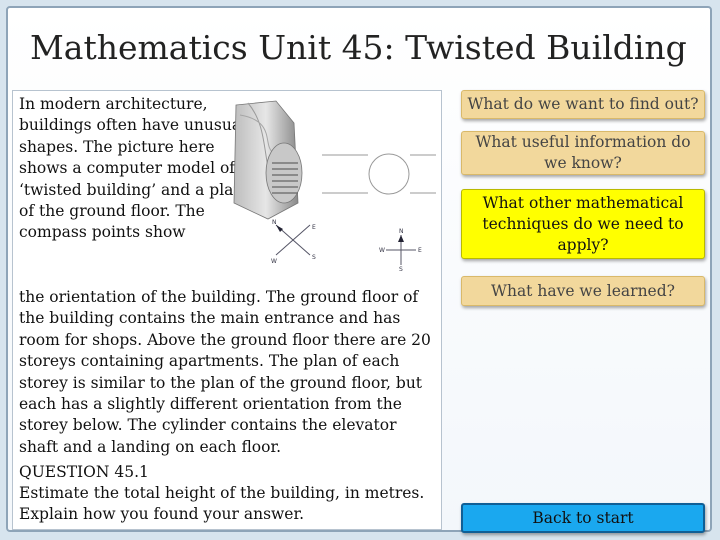 This screenshot has height=540, width=720. I want to click on find-out-label: What do we want to find out?, so click(583, 104).